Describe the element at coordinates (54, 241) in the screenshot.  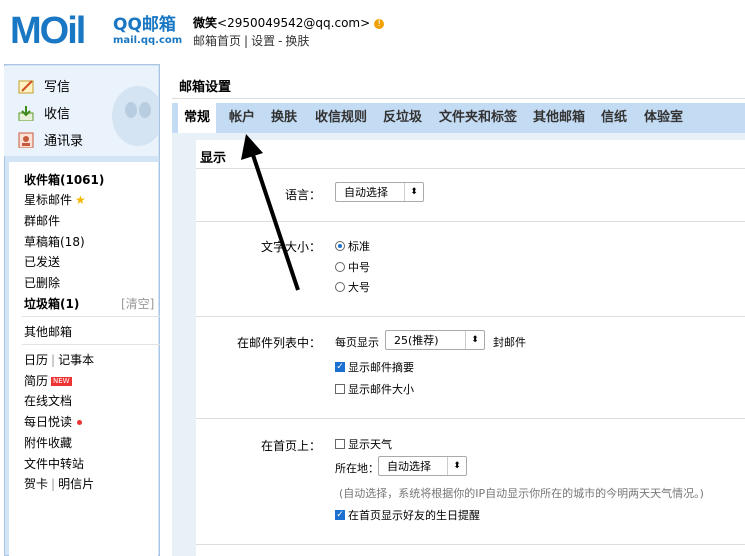
I see `folder-drafts: 草稿箱(18)` at that location.